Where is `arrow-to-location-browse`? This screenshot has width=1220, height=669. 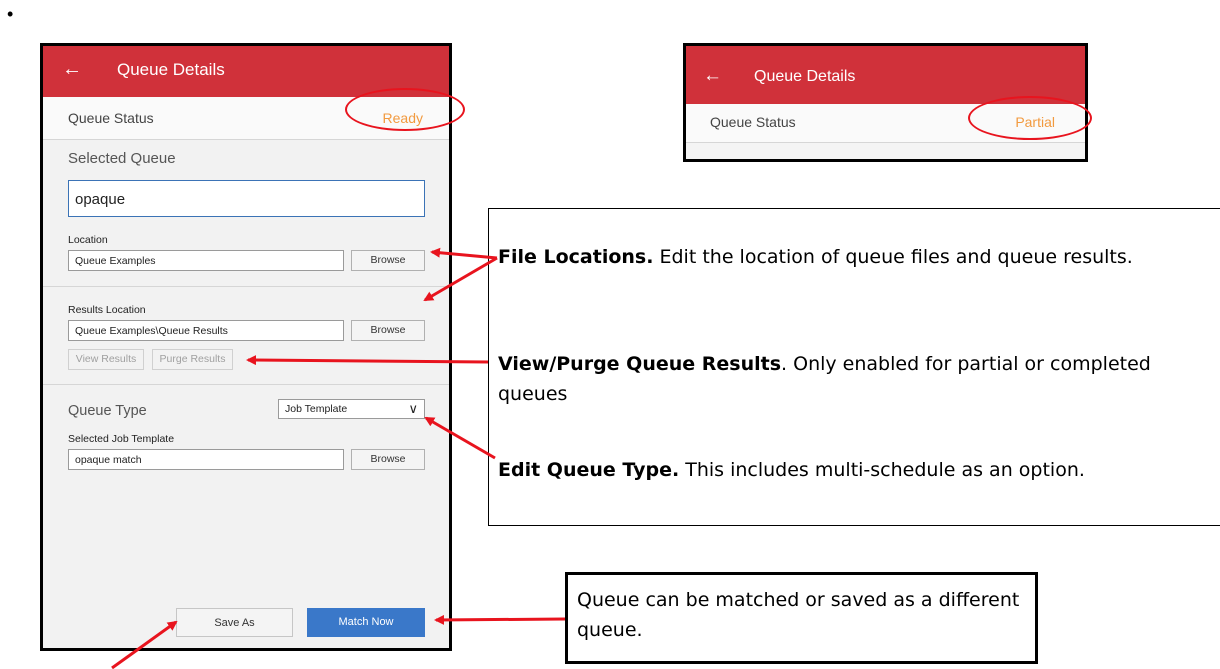
arrow-to-location-browse is located at coordinates (464, 253).